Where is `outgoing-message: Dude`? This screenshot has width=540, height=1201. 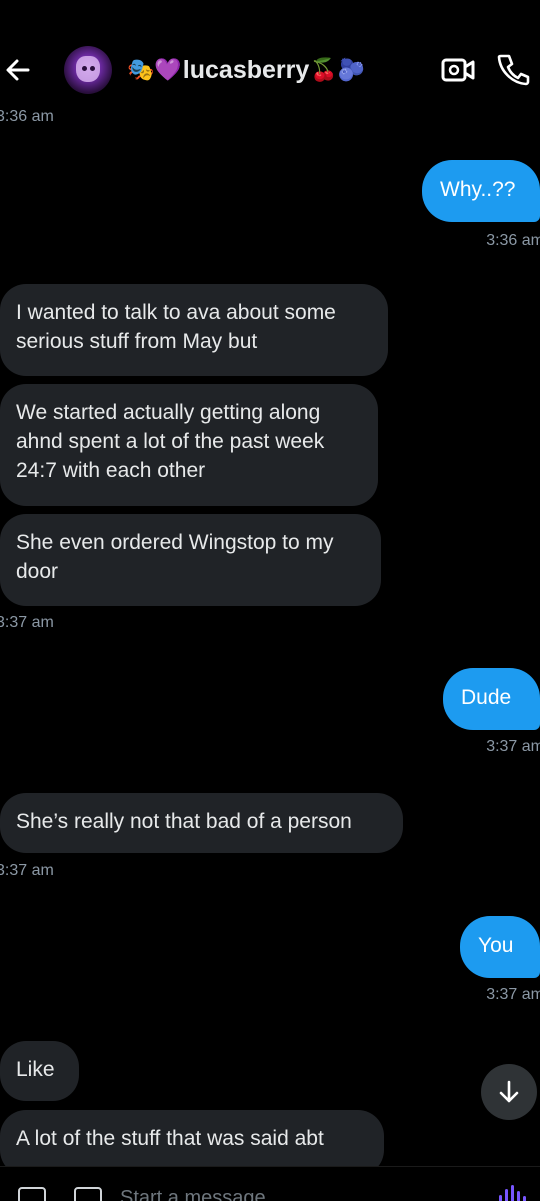 outgoing-message: Dude is located at coordinates (491, 699).